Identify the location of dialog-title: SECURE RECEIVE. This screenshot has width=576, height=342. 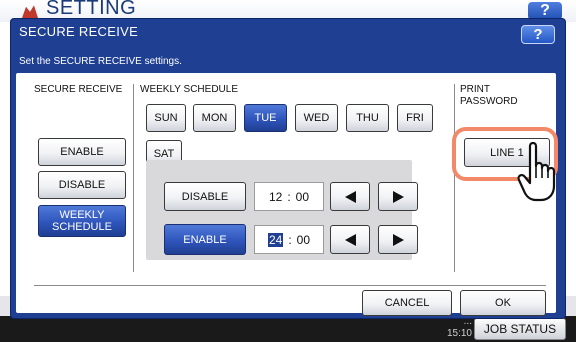
(79, 31).